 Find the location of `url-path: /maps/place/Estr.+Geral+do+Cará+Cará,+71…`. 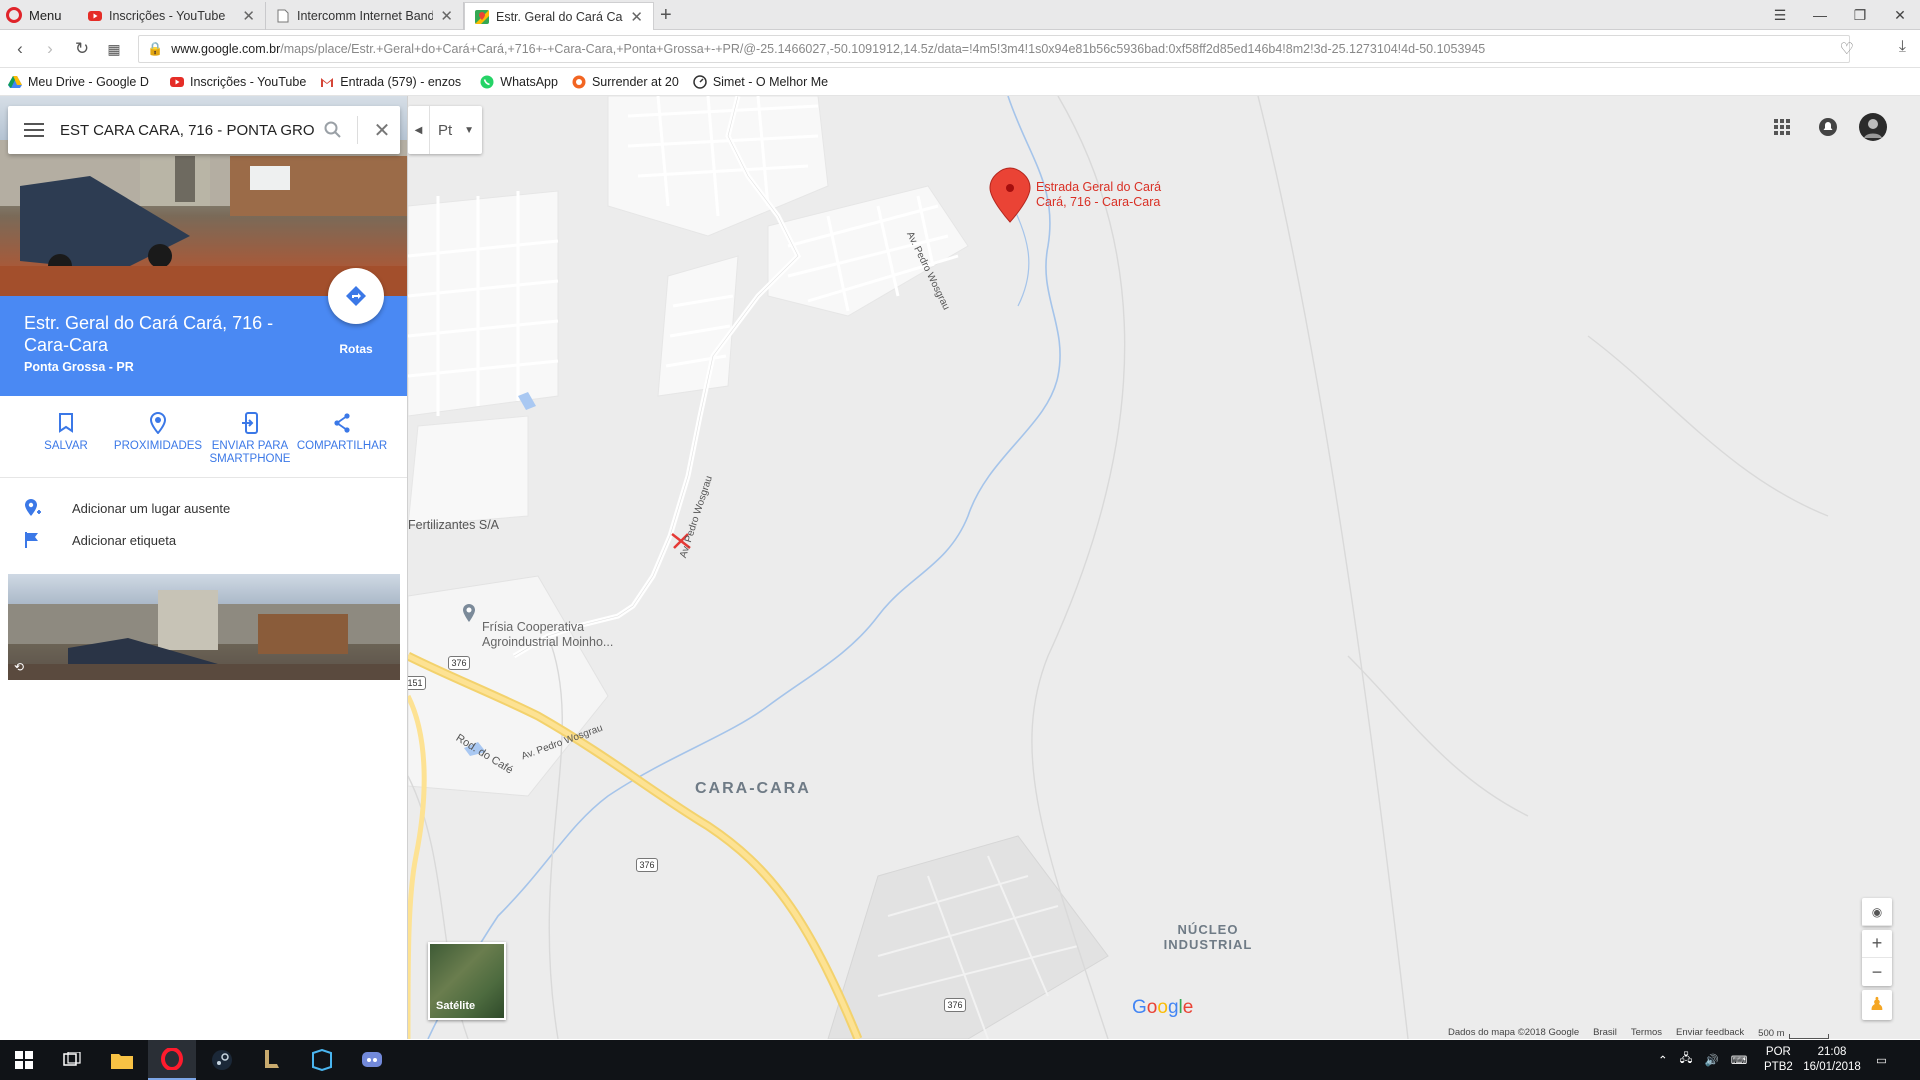

url-path: /maps/place/Estr.+Geral+do+Cará+Cará,+71… is located at coordinates (883, 49).